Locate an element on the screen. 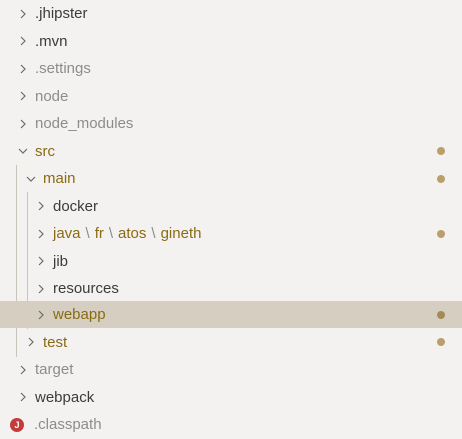 The width and height of the screenshot is (462, 439). tree-item-jhipster: .jhipster is located at coordinates (231, 14).